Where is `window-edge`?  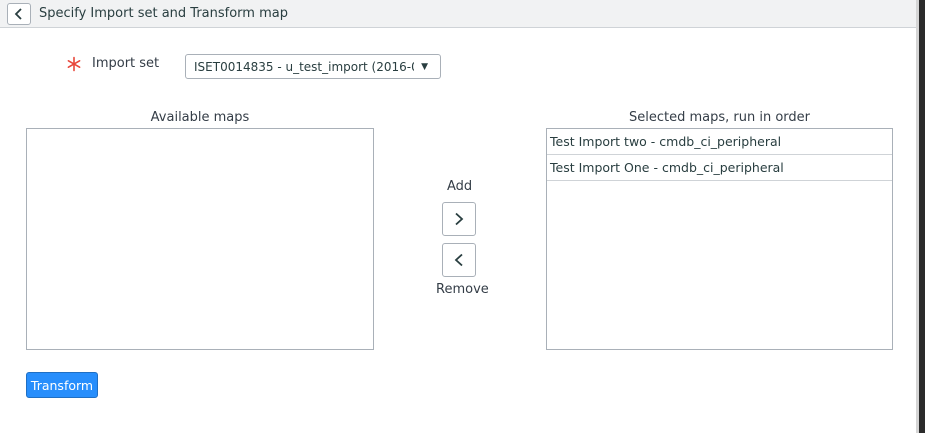 window-edge is located at coordinates (921, 216).